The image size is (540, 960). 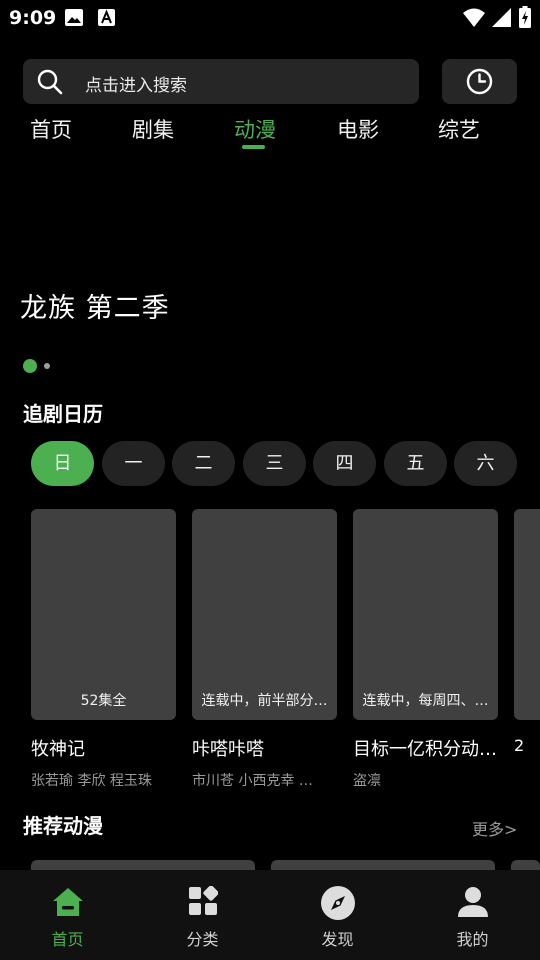 I want to click on wifi-icon, so click(x=474, y=17).